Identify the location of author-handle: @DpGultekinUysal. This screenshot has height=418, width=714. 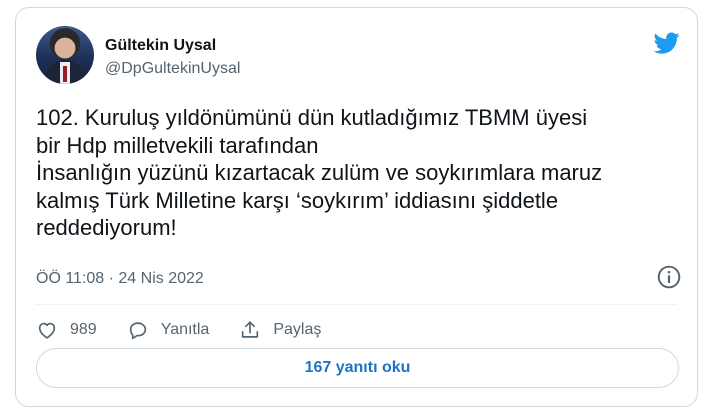
(172, 69).